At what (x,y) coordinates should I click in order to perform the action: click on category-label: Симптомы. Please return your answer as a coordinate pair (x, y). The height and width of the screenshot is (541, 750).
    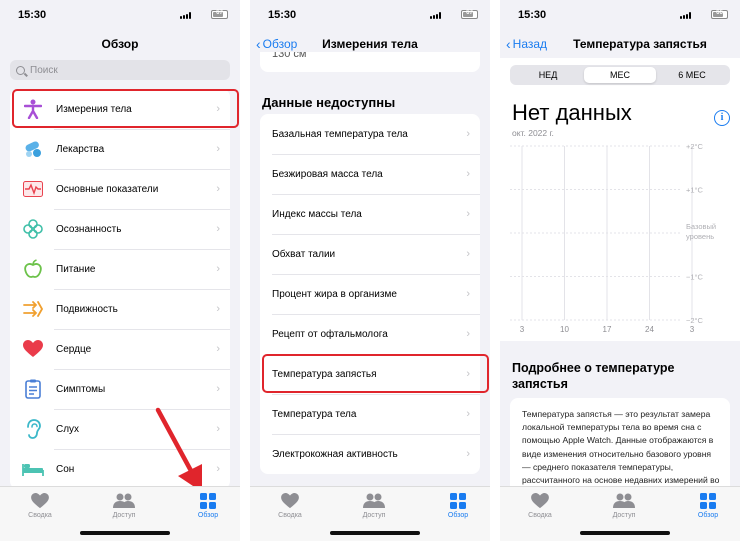
    Looking at the image, I should click on (81, 389).